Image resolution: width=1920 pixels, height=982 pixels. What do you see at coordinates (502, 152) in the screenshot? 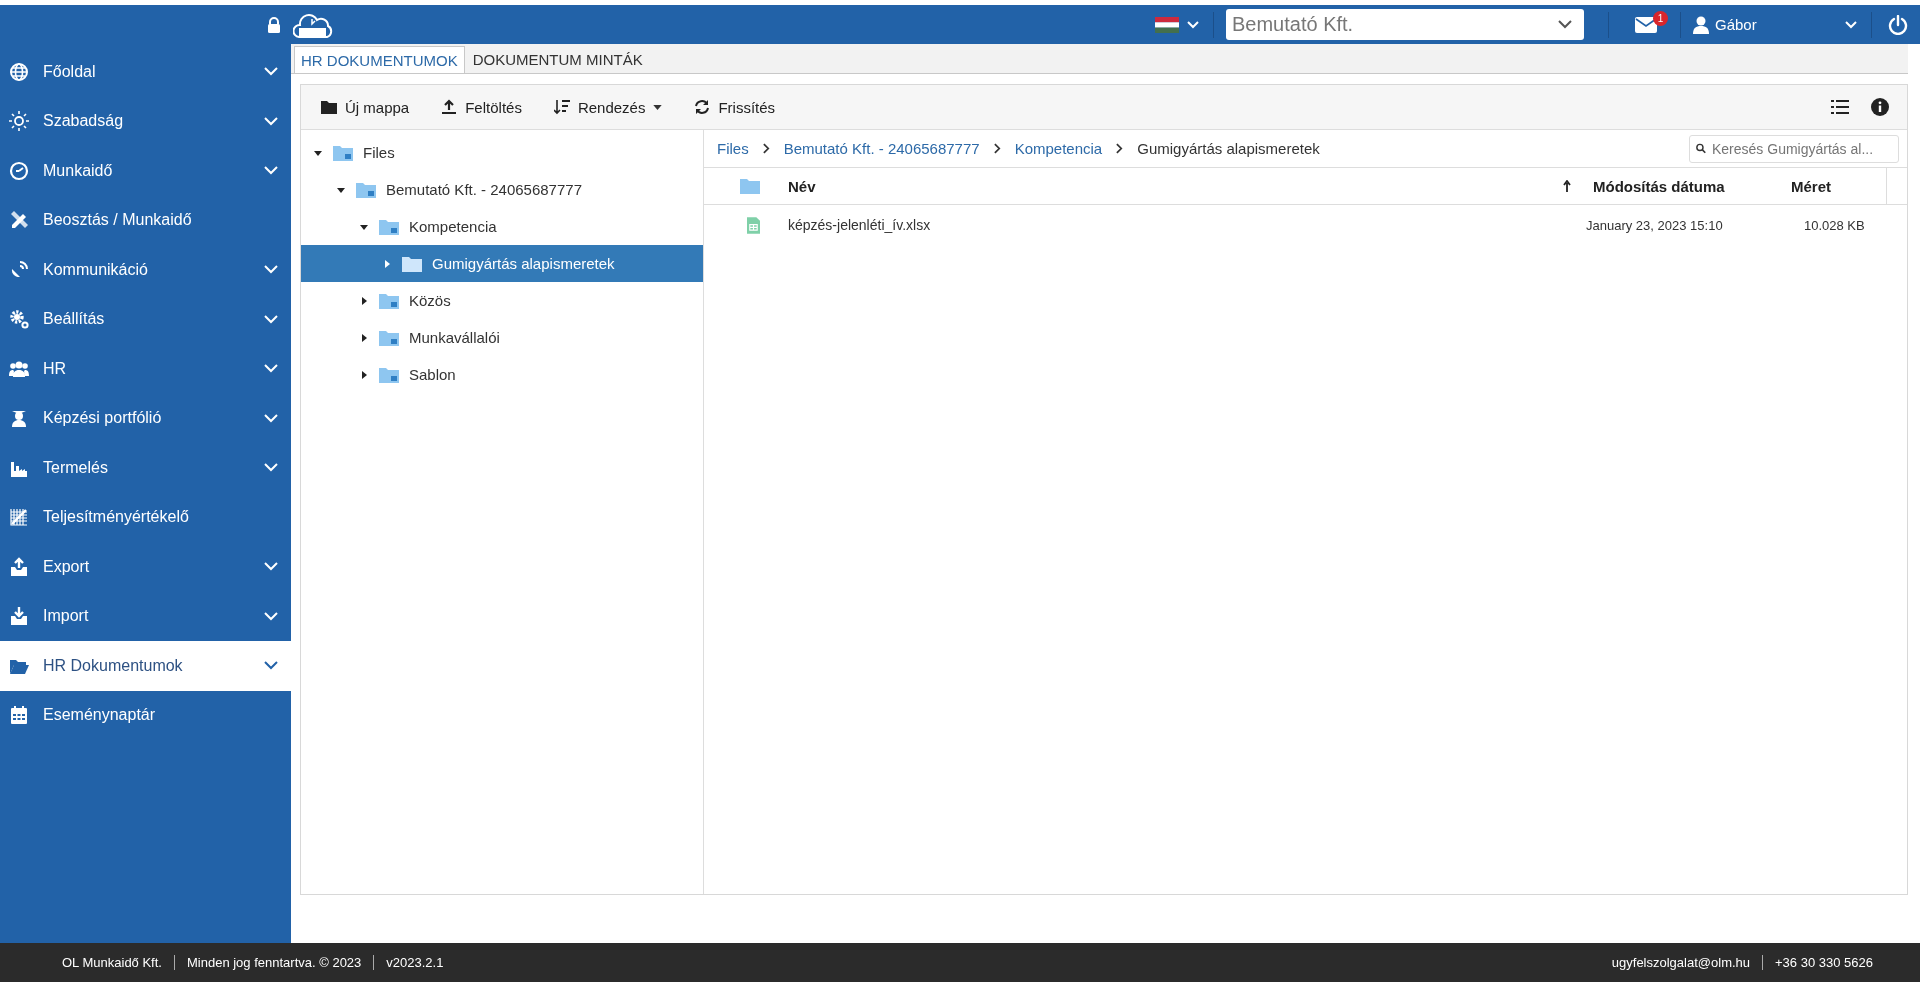
I see `tree-item: Files` at bounding box center [502, 152].